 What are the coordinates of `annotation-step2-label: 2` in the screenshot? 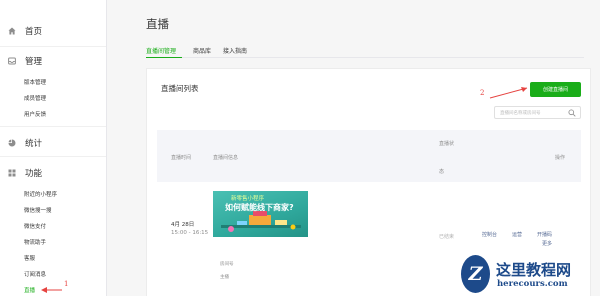 It's located at (482, 93).